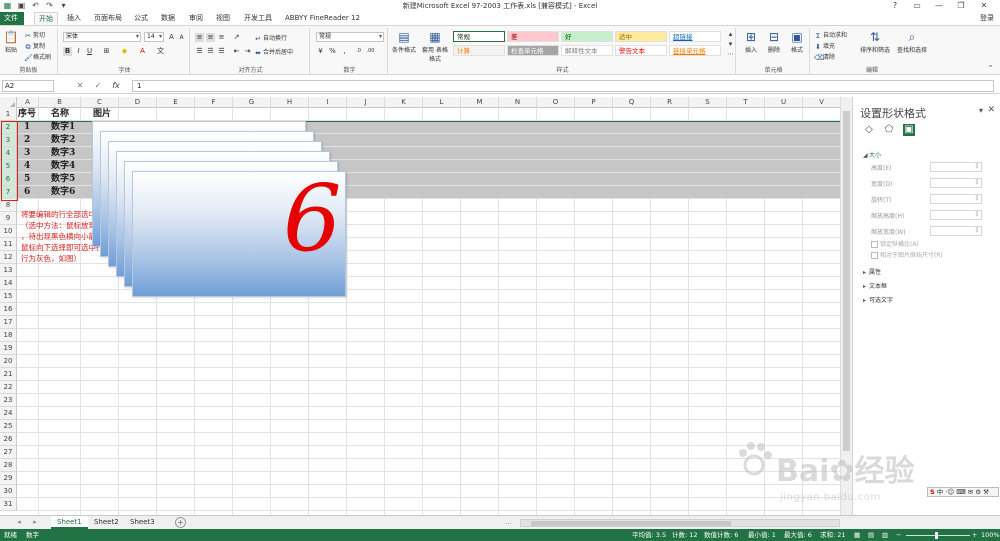  What do you see at coordinates (751, 42) in the screenshot?
I see `insert-cells-button: ⊞ 插入` at bounding box center [751, 42].